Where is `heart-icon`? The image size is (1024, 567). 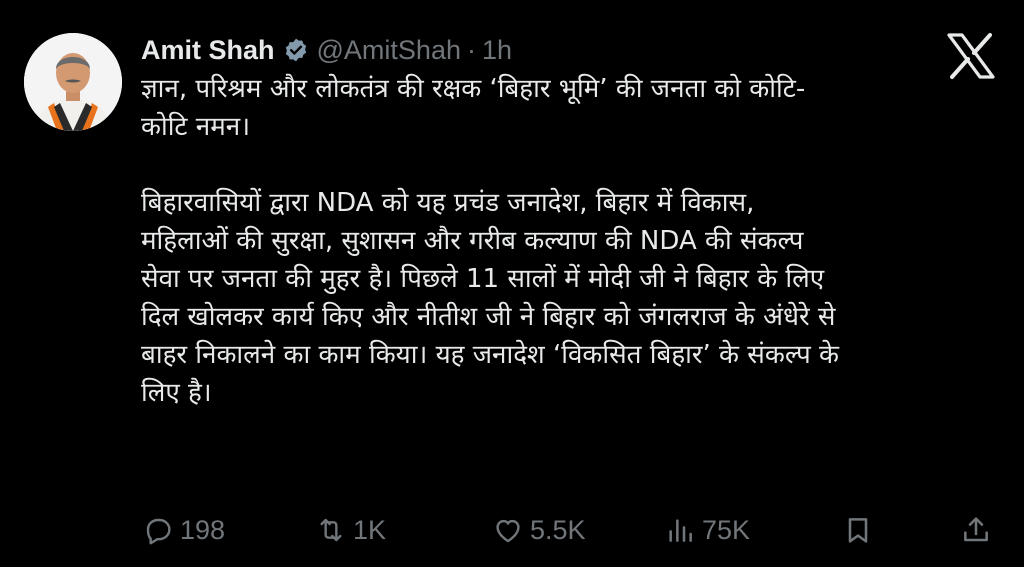 heart-icon is located at coordinates (508, 530).